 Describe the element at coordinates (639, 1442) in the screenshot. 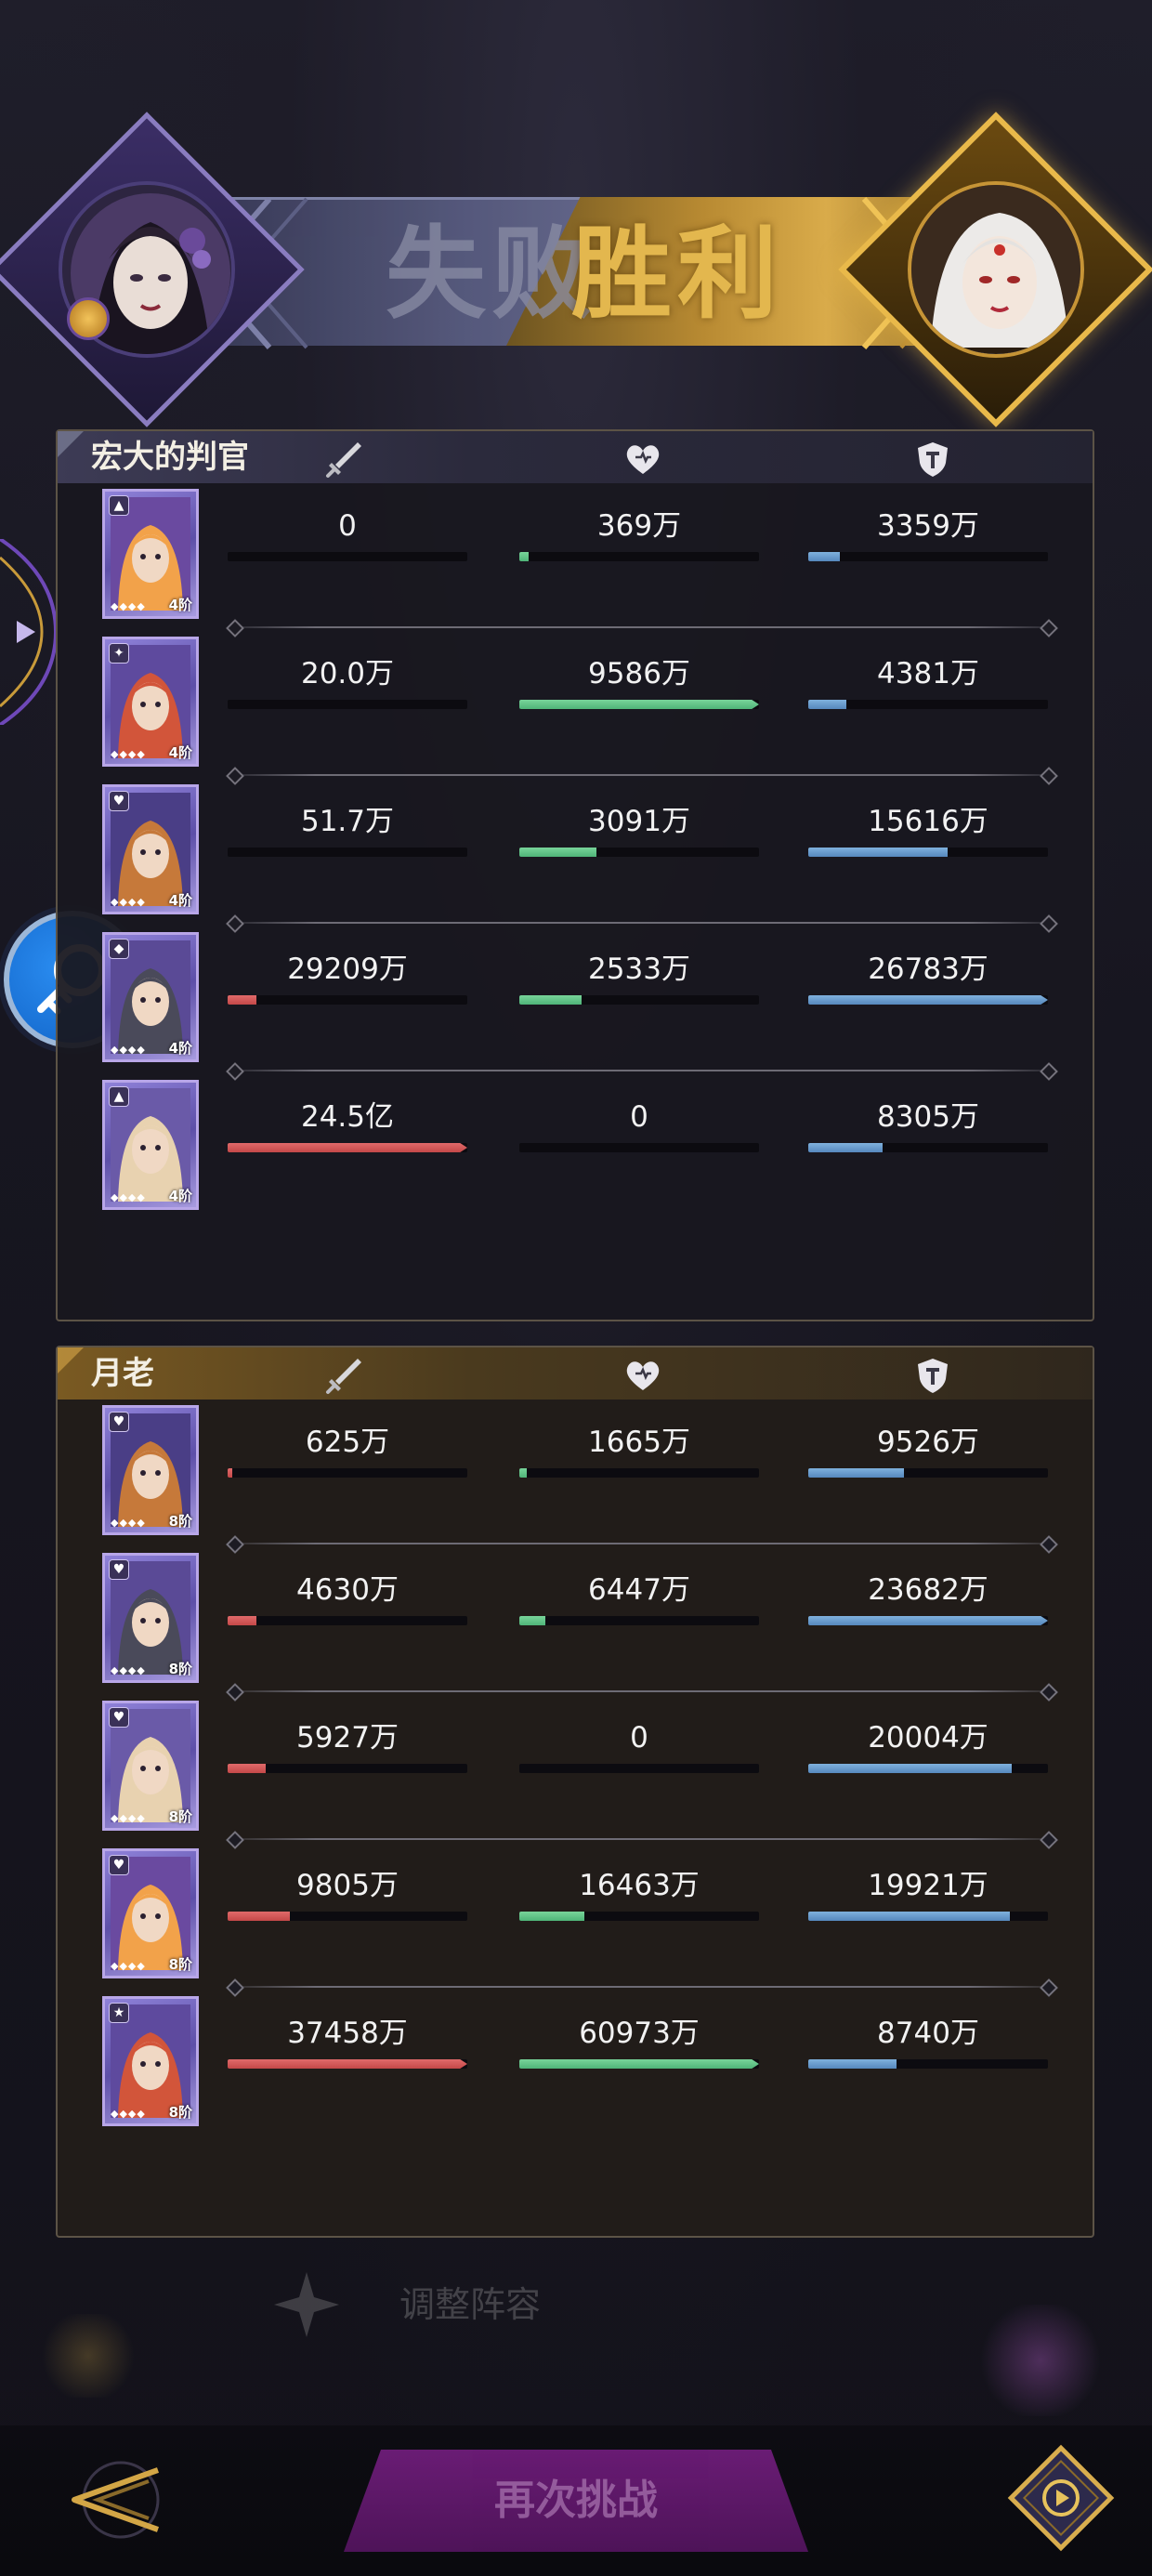

I see `heal-value: 1665万` at that location.